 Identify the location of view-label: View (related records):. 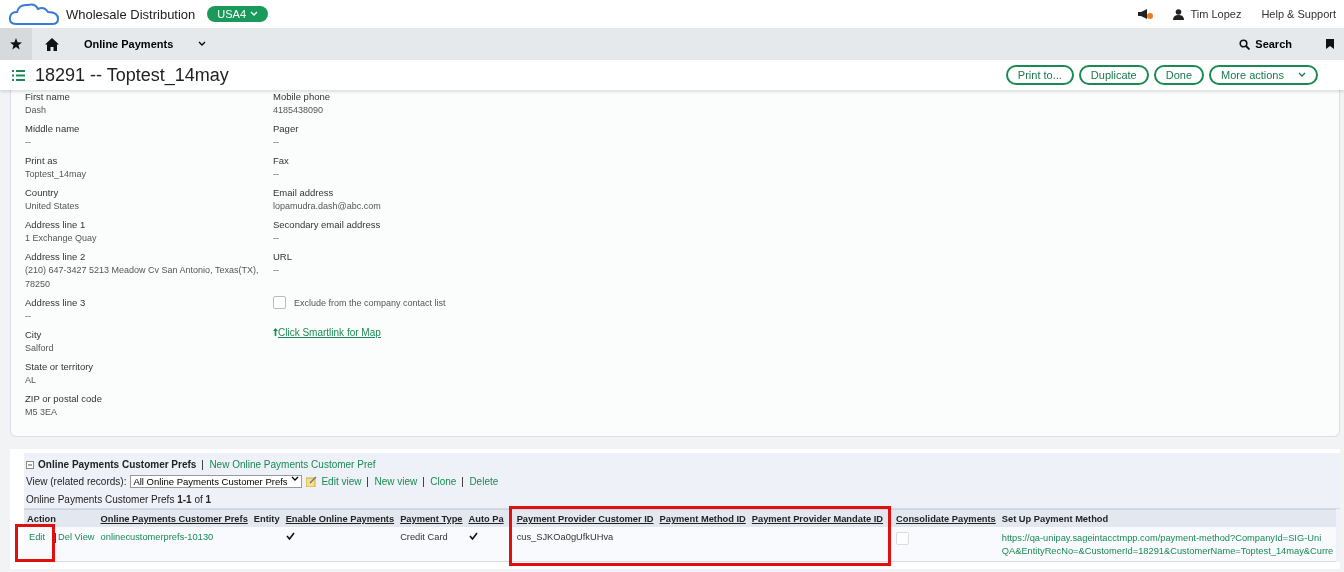
(76, 481).